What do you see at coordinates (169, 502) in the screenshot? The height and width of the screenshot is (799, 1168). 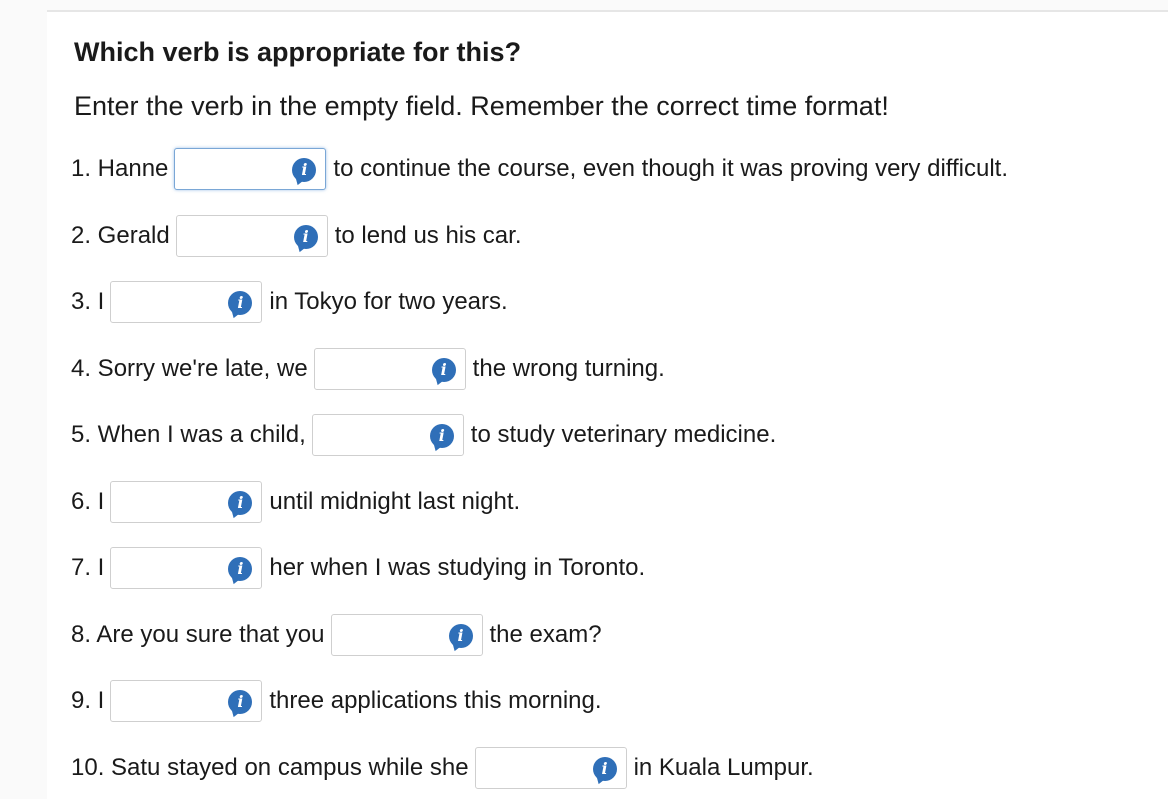 I see `sentence-6-input` at bounding box center [169, 502].